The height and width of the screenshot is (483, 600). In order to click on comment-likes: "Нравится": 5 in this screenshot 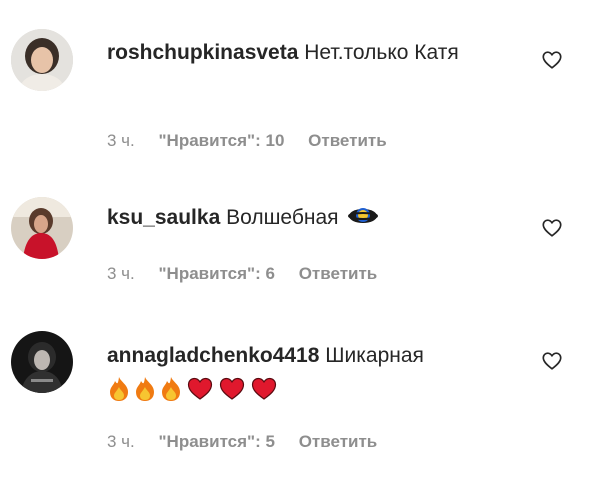, I will do `click(217, 441)`.